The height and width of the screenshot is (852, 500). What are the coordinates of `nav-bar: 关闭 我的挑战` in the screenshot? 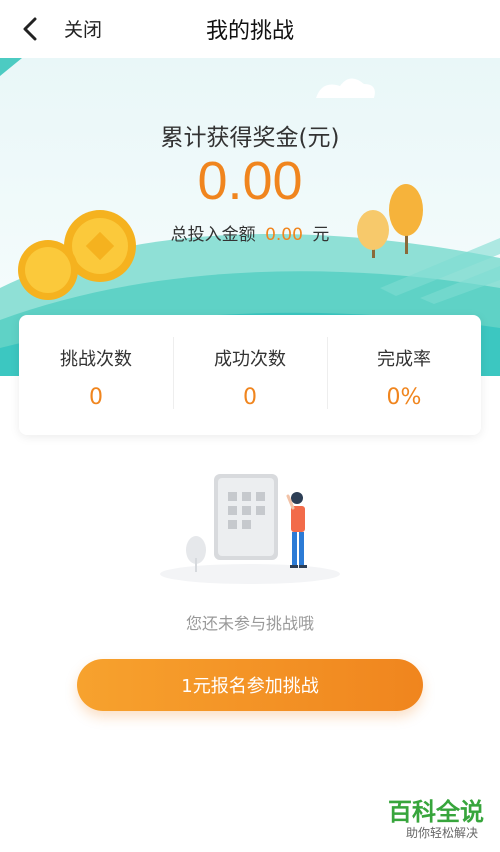 It's located at (250, 29).